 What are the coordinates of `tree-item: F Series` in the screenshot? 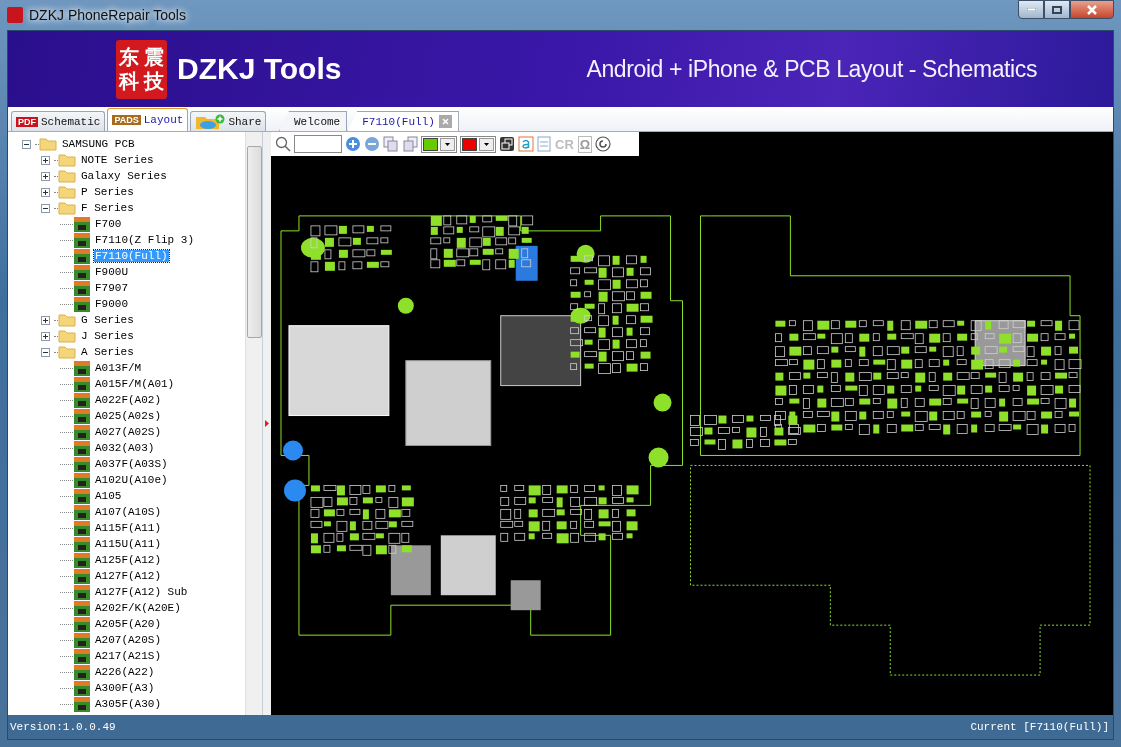 It's located at (107, 208).